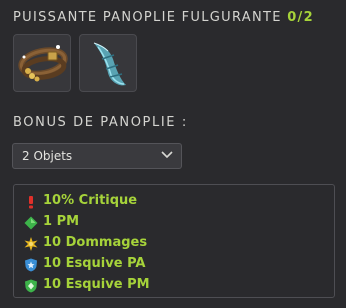 Image resolution: width=346 pixels, height=308 pixels. I want to click on bonus-value: 10%, so click(59, 200).